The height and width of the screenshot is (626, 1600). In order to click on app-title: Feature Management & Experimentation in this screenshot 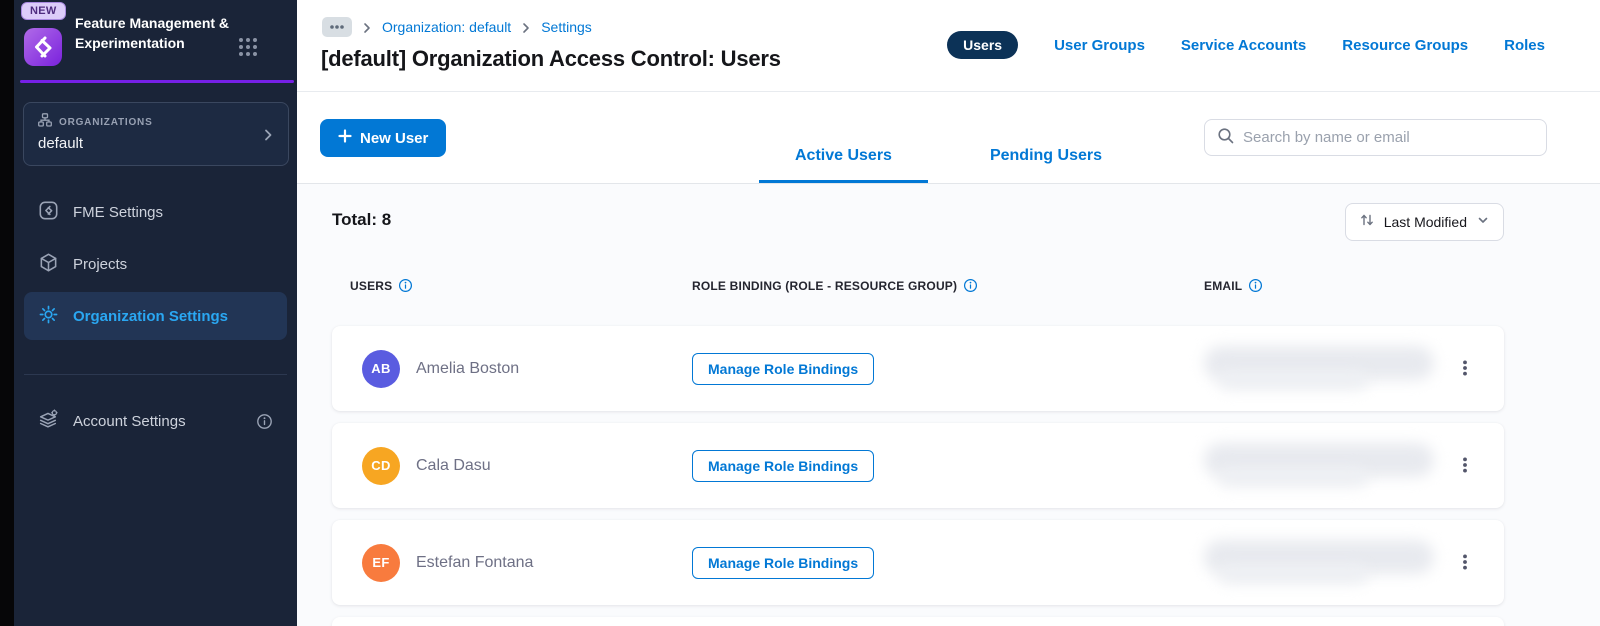, I will do `click(152, 33)`.